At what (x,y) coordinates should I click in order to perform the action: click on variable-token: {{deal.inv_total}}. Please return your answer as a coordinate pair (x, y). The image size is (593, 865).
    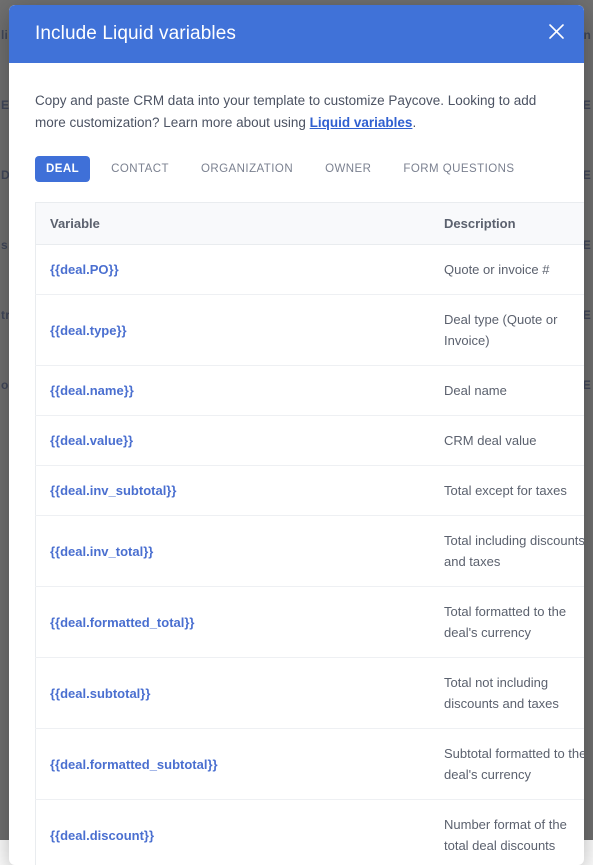
    Looking at the image, I should click on (233, 551).